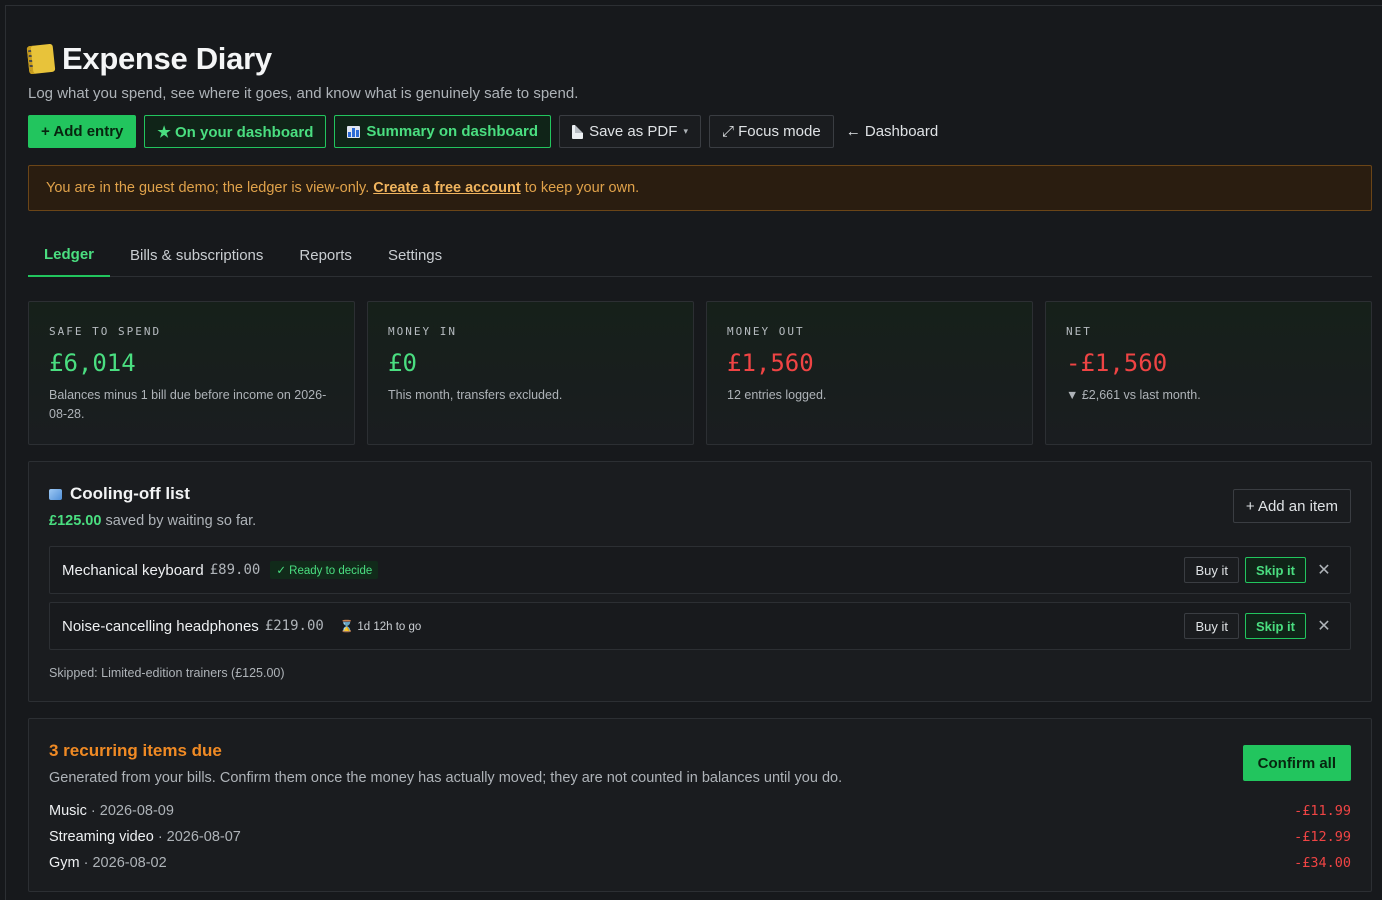 The height and width of the screenshot is (900, 1382). I want to click on recurring-name: Streaming video, so click(101, 837).